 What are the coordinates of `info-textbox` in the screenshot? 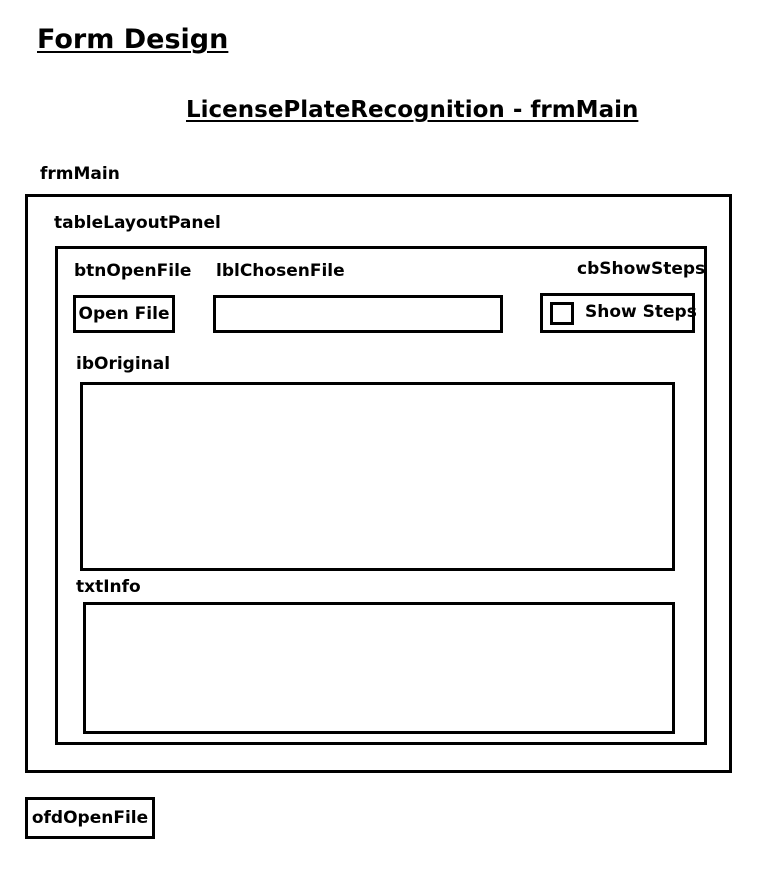 It's located at (379, 668).